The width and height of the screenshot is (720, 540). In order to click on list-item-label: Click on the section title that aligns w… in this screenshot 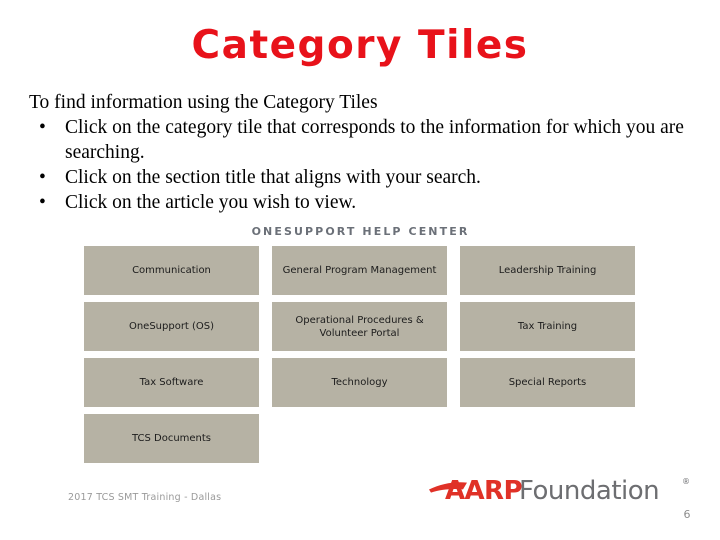, I will do `click(273, 177)`.